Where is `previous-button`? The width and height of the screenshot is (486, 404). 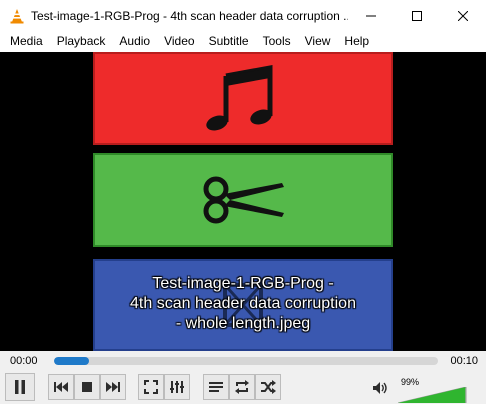
previous-button is located at coordinates (61, 387).